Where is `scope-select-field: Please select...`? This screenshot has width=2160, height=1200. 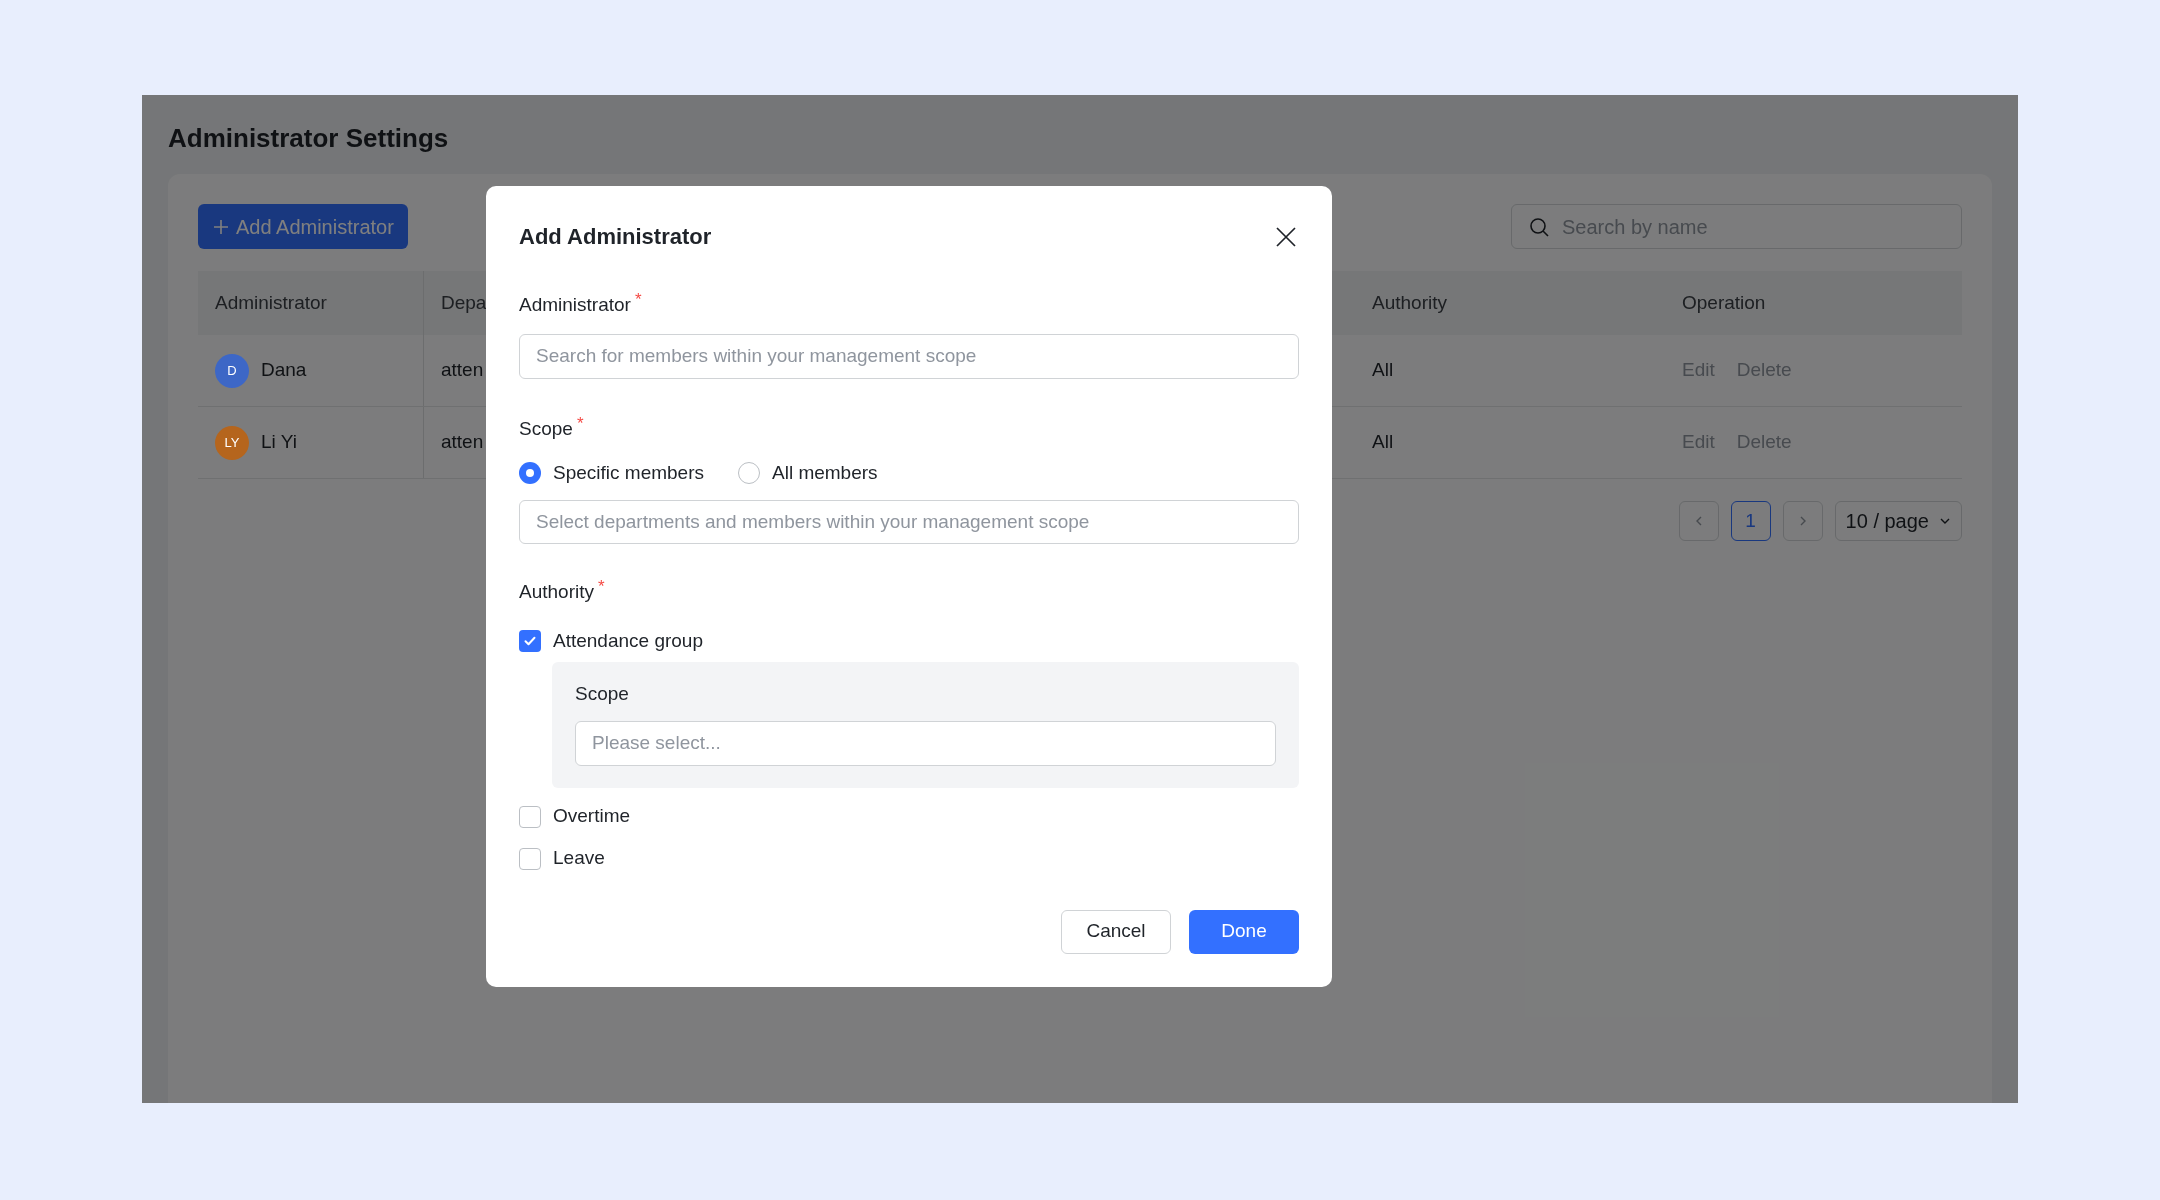 scope-select-field: Please select... is located at coordinates (925, 743).